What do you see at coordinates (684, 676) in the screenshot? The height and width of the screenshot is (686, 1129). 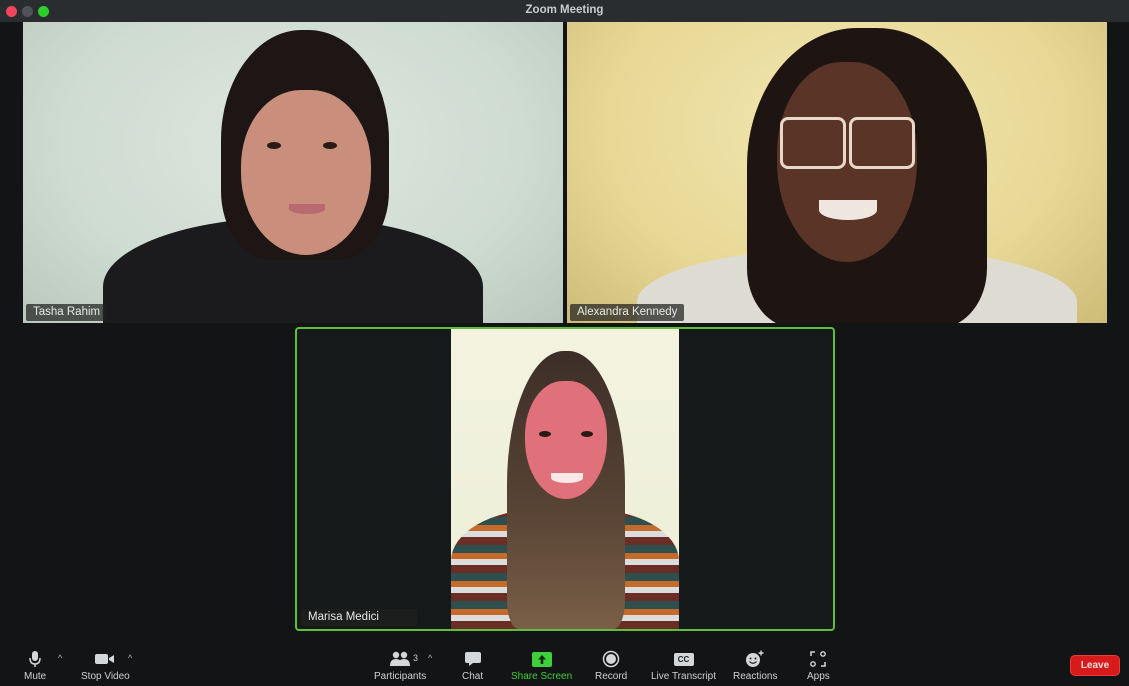 I see `live-transcript-label: Live Transcript` at bounding box center [684, 676].